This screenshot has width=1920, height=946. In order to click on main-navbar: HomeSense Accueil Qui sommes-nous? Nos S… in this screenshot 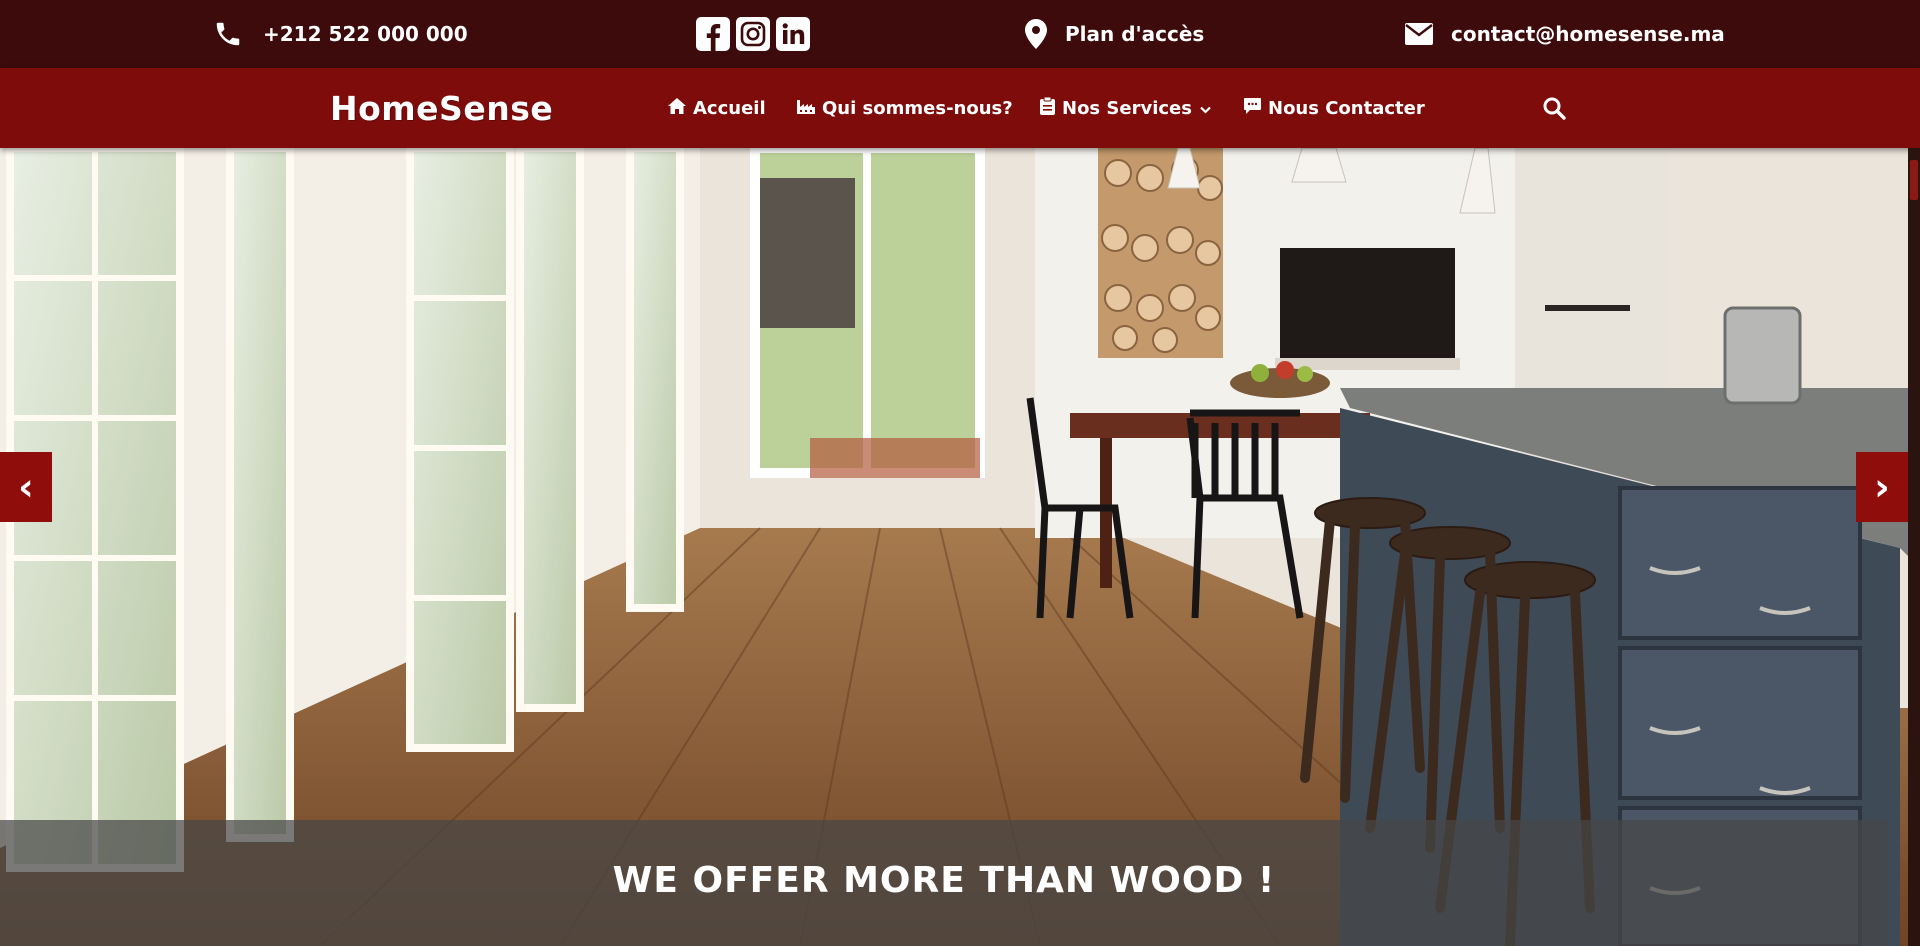, I will do `click(960, 108)`.